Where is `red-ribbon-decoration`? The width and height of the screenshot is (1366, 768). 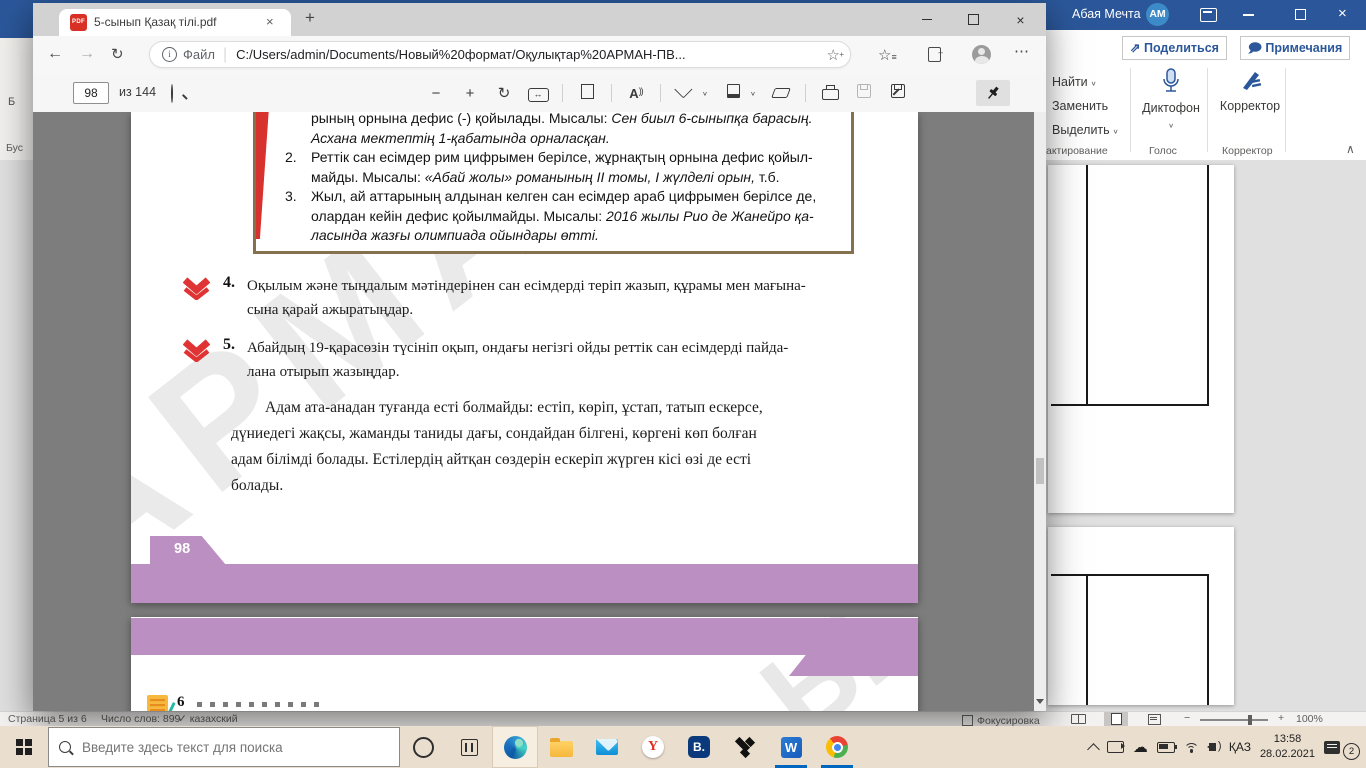
red-ribbon-decoration is located at coordinates (262, 175).